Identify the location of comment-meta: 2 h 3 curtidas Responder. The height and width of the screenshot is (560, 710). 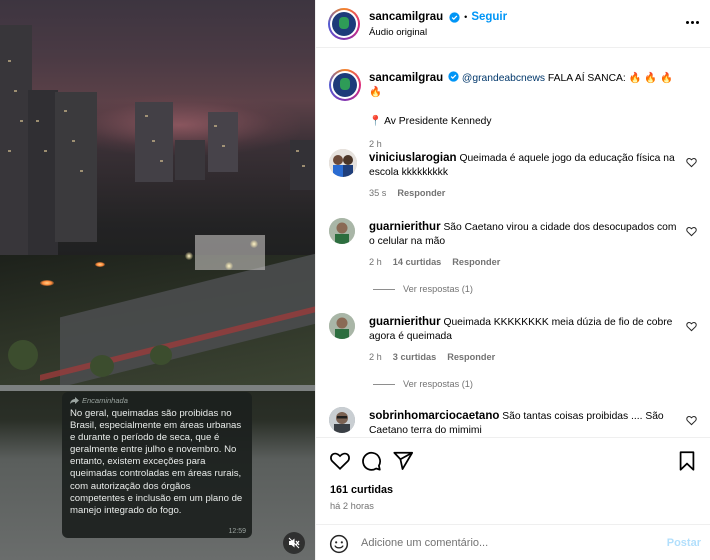
(432, 357).